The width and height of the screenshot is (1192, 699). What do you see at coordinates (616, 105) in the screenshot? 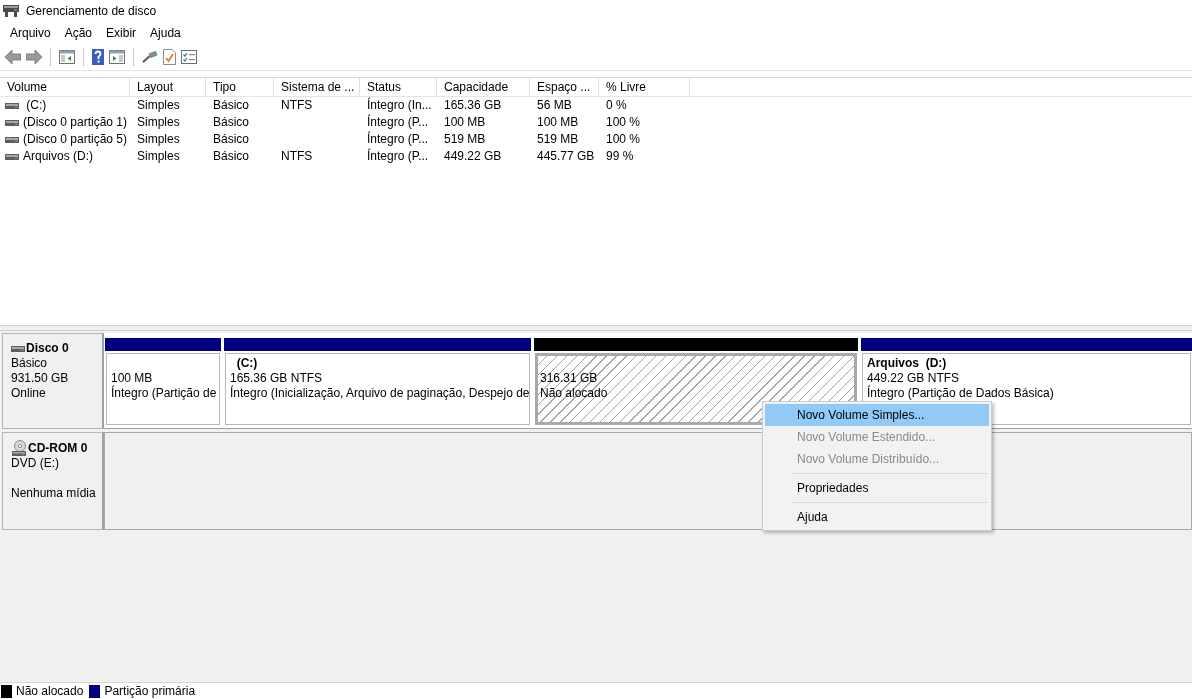
I see `table-cell: 0 %` at bounding box center [616, 105].